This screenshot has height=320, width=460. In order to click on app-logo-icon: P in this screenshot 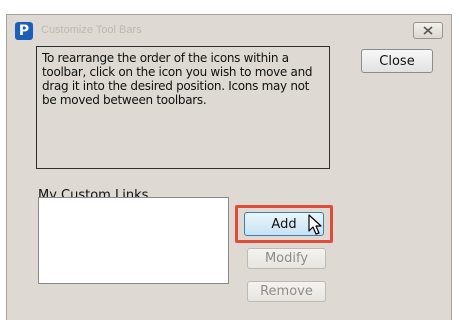, I will do `click(24, 31)`.